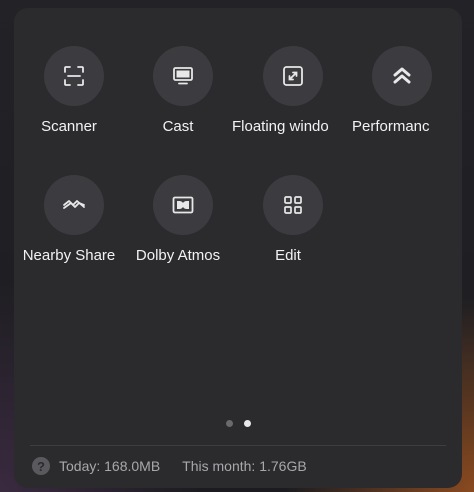 This screenshot has height=492, width=474. I want to click on edit-grid-icon, so click(293, 205).